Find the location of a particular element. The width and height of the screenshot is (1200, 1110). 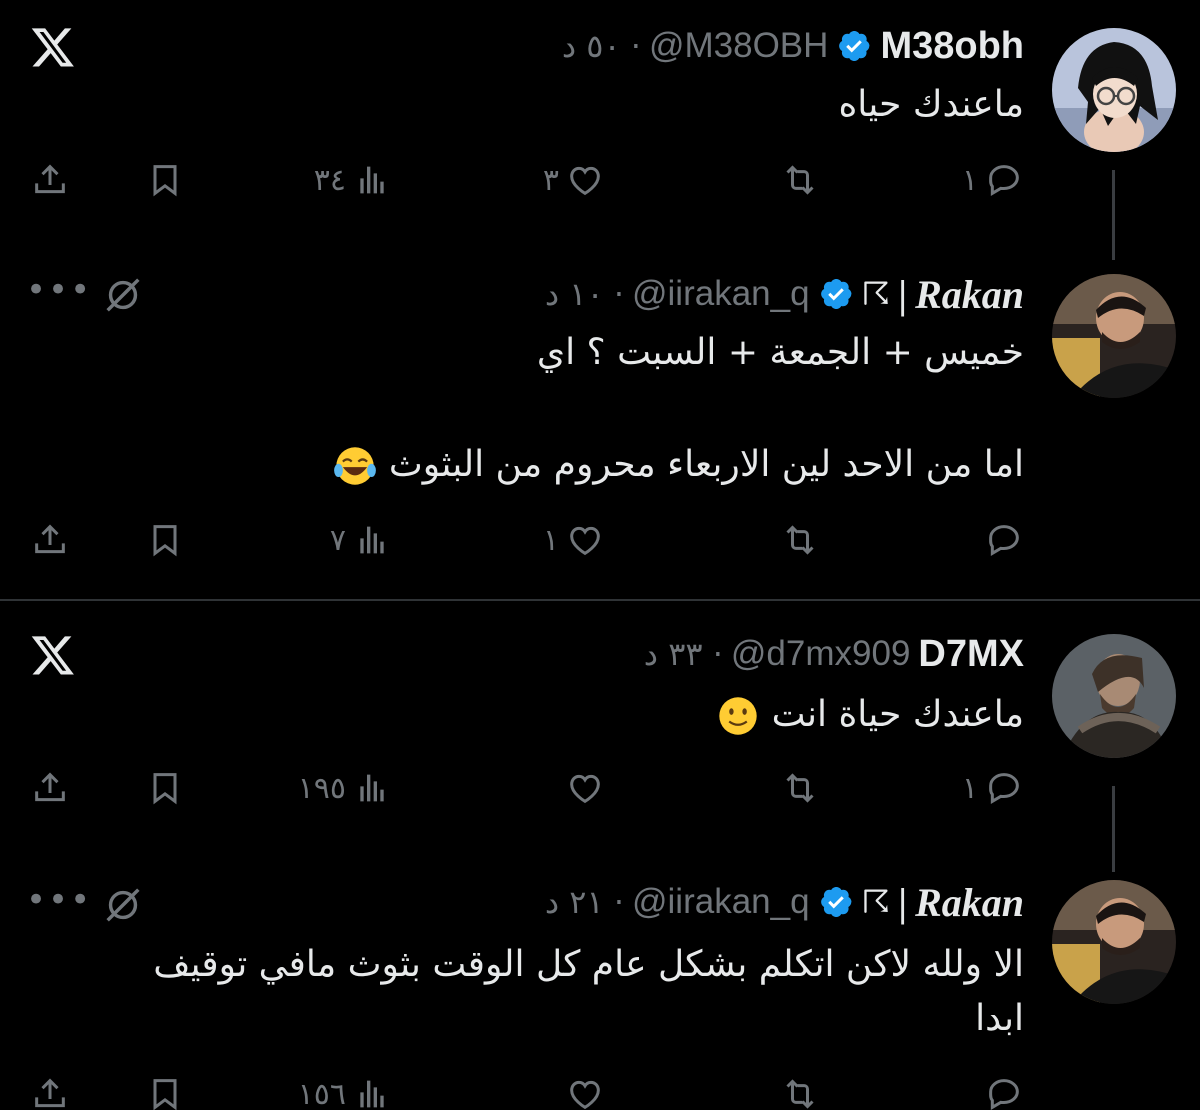

action-bar: ١٥٦ is located at coordinates (600, 1087).